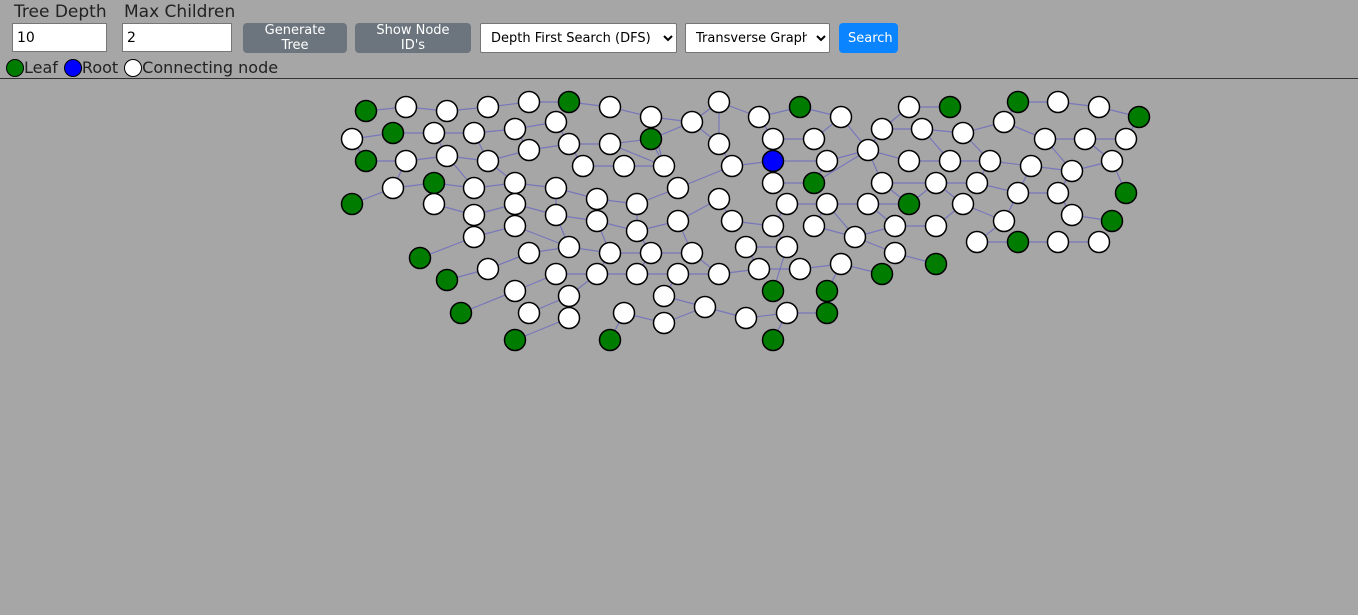 This screenshot has height=615, width=1358. Describe the element at coordinates (59, 37) in the screenshot. I see `tree-depth-input` at that location.